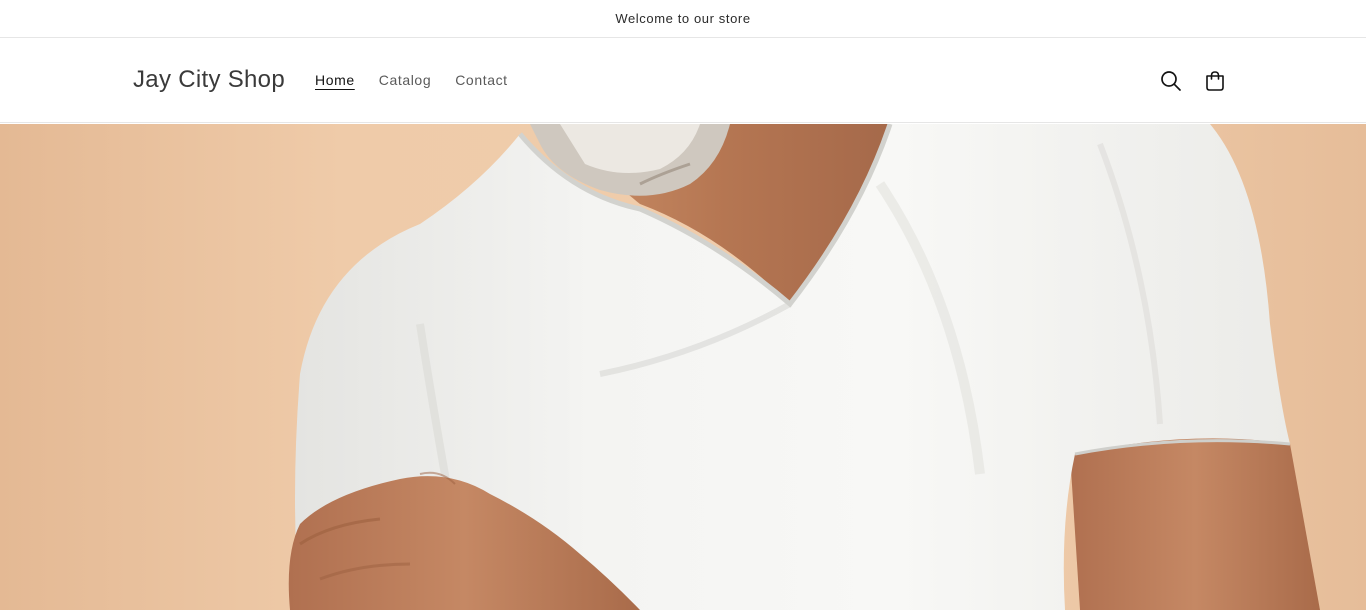 The image size is (1366, 610). I want to click on nav-contact: Contact, so click(481, 80).